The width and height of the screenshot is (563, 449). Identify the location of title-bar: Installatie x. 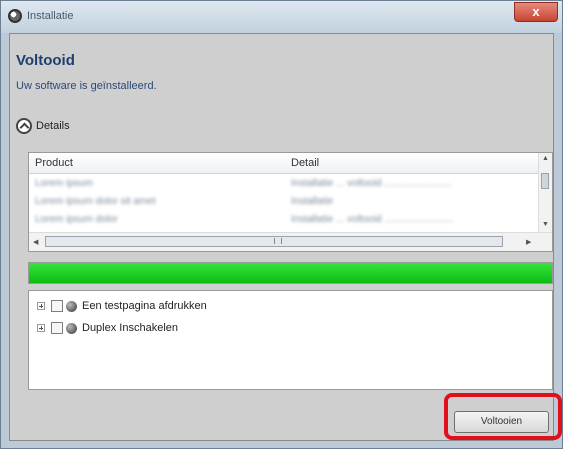
(281, 17).